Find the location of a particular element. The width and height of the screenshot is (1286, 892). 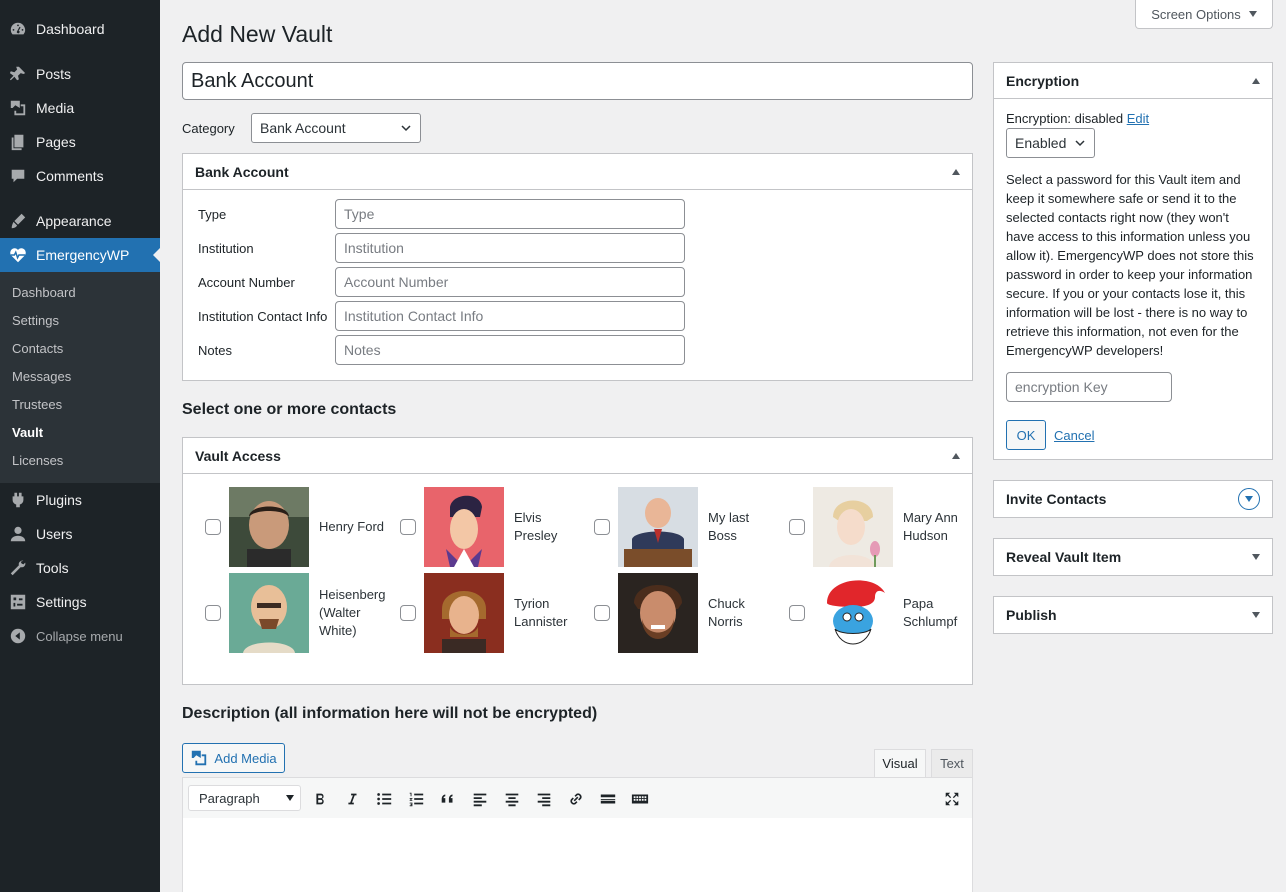

submenu-item-vault: Vault is located at coordinates (80, 433).